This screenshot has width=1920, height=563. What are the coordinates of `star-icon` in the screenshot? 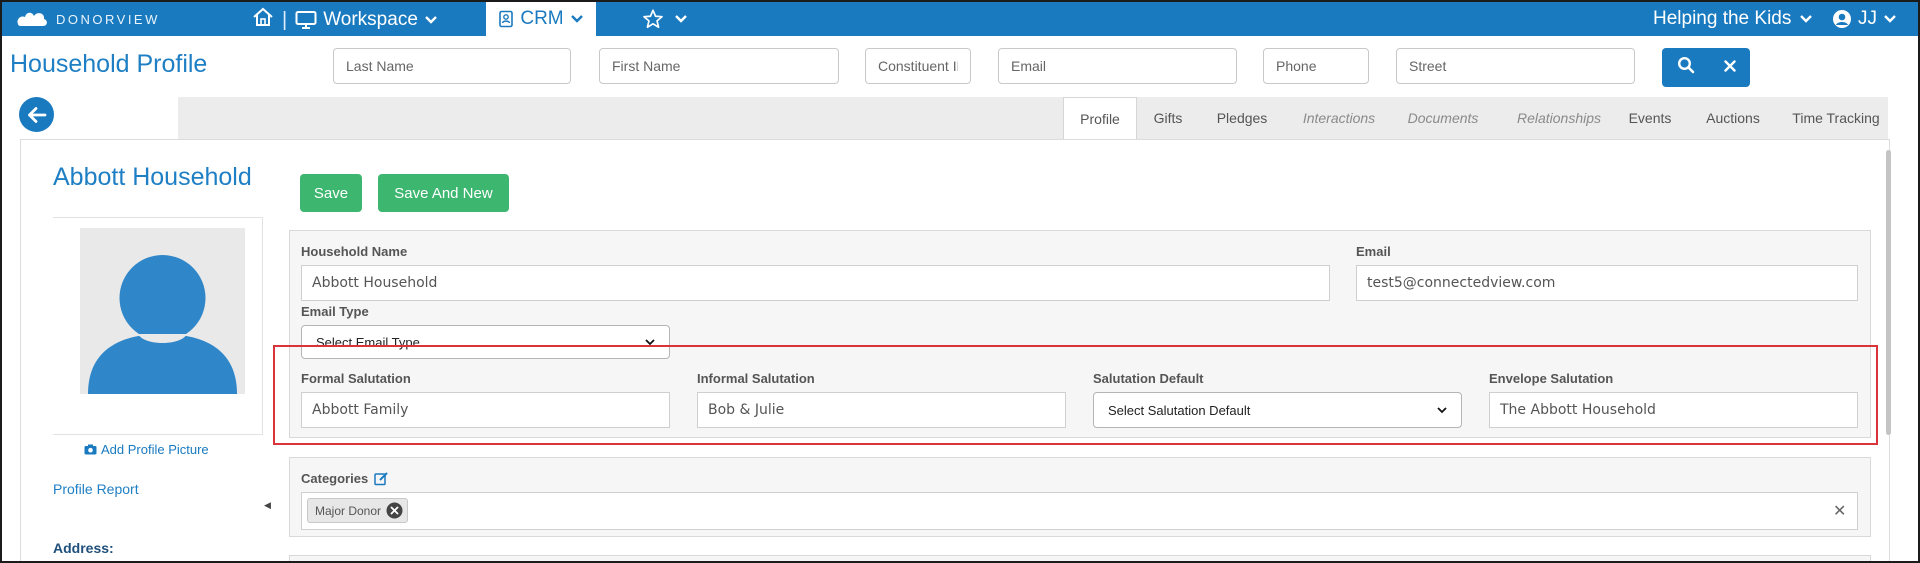 It's located at (653, 19).